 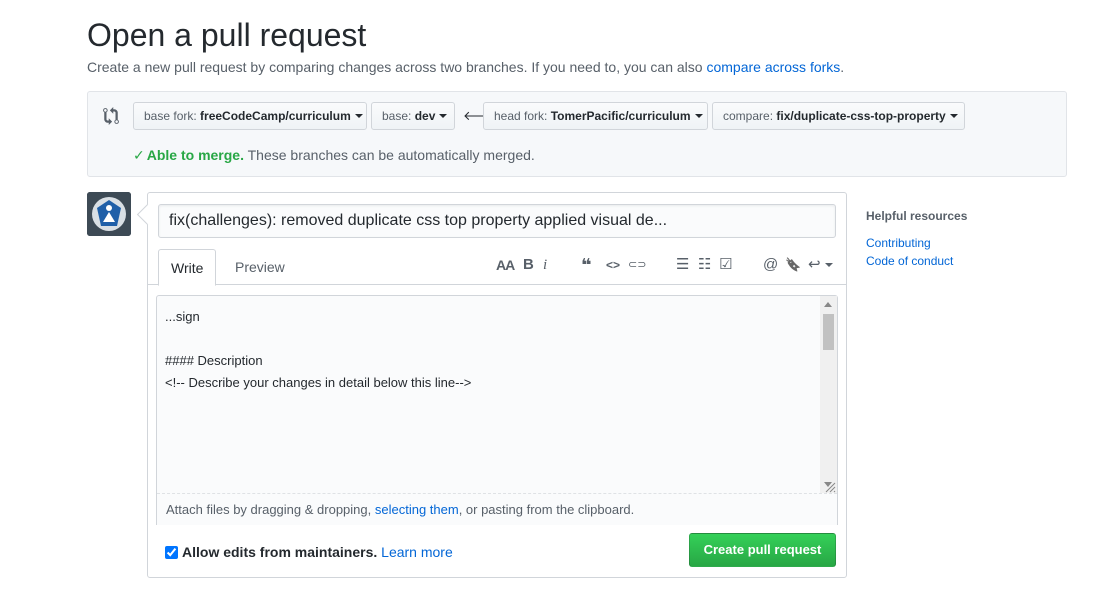 I want to click on compare-across-forks-link: compare across forks, so click(x=773, y=67).